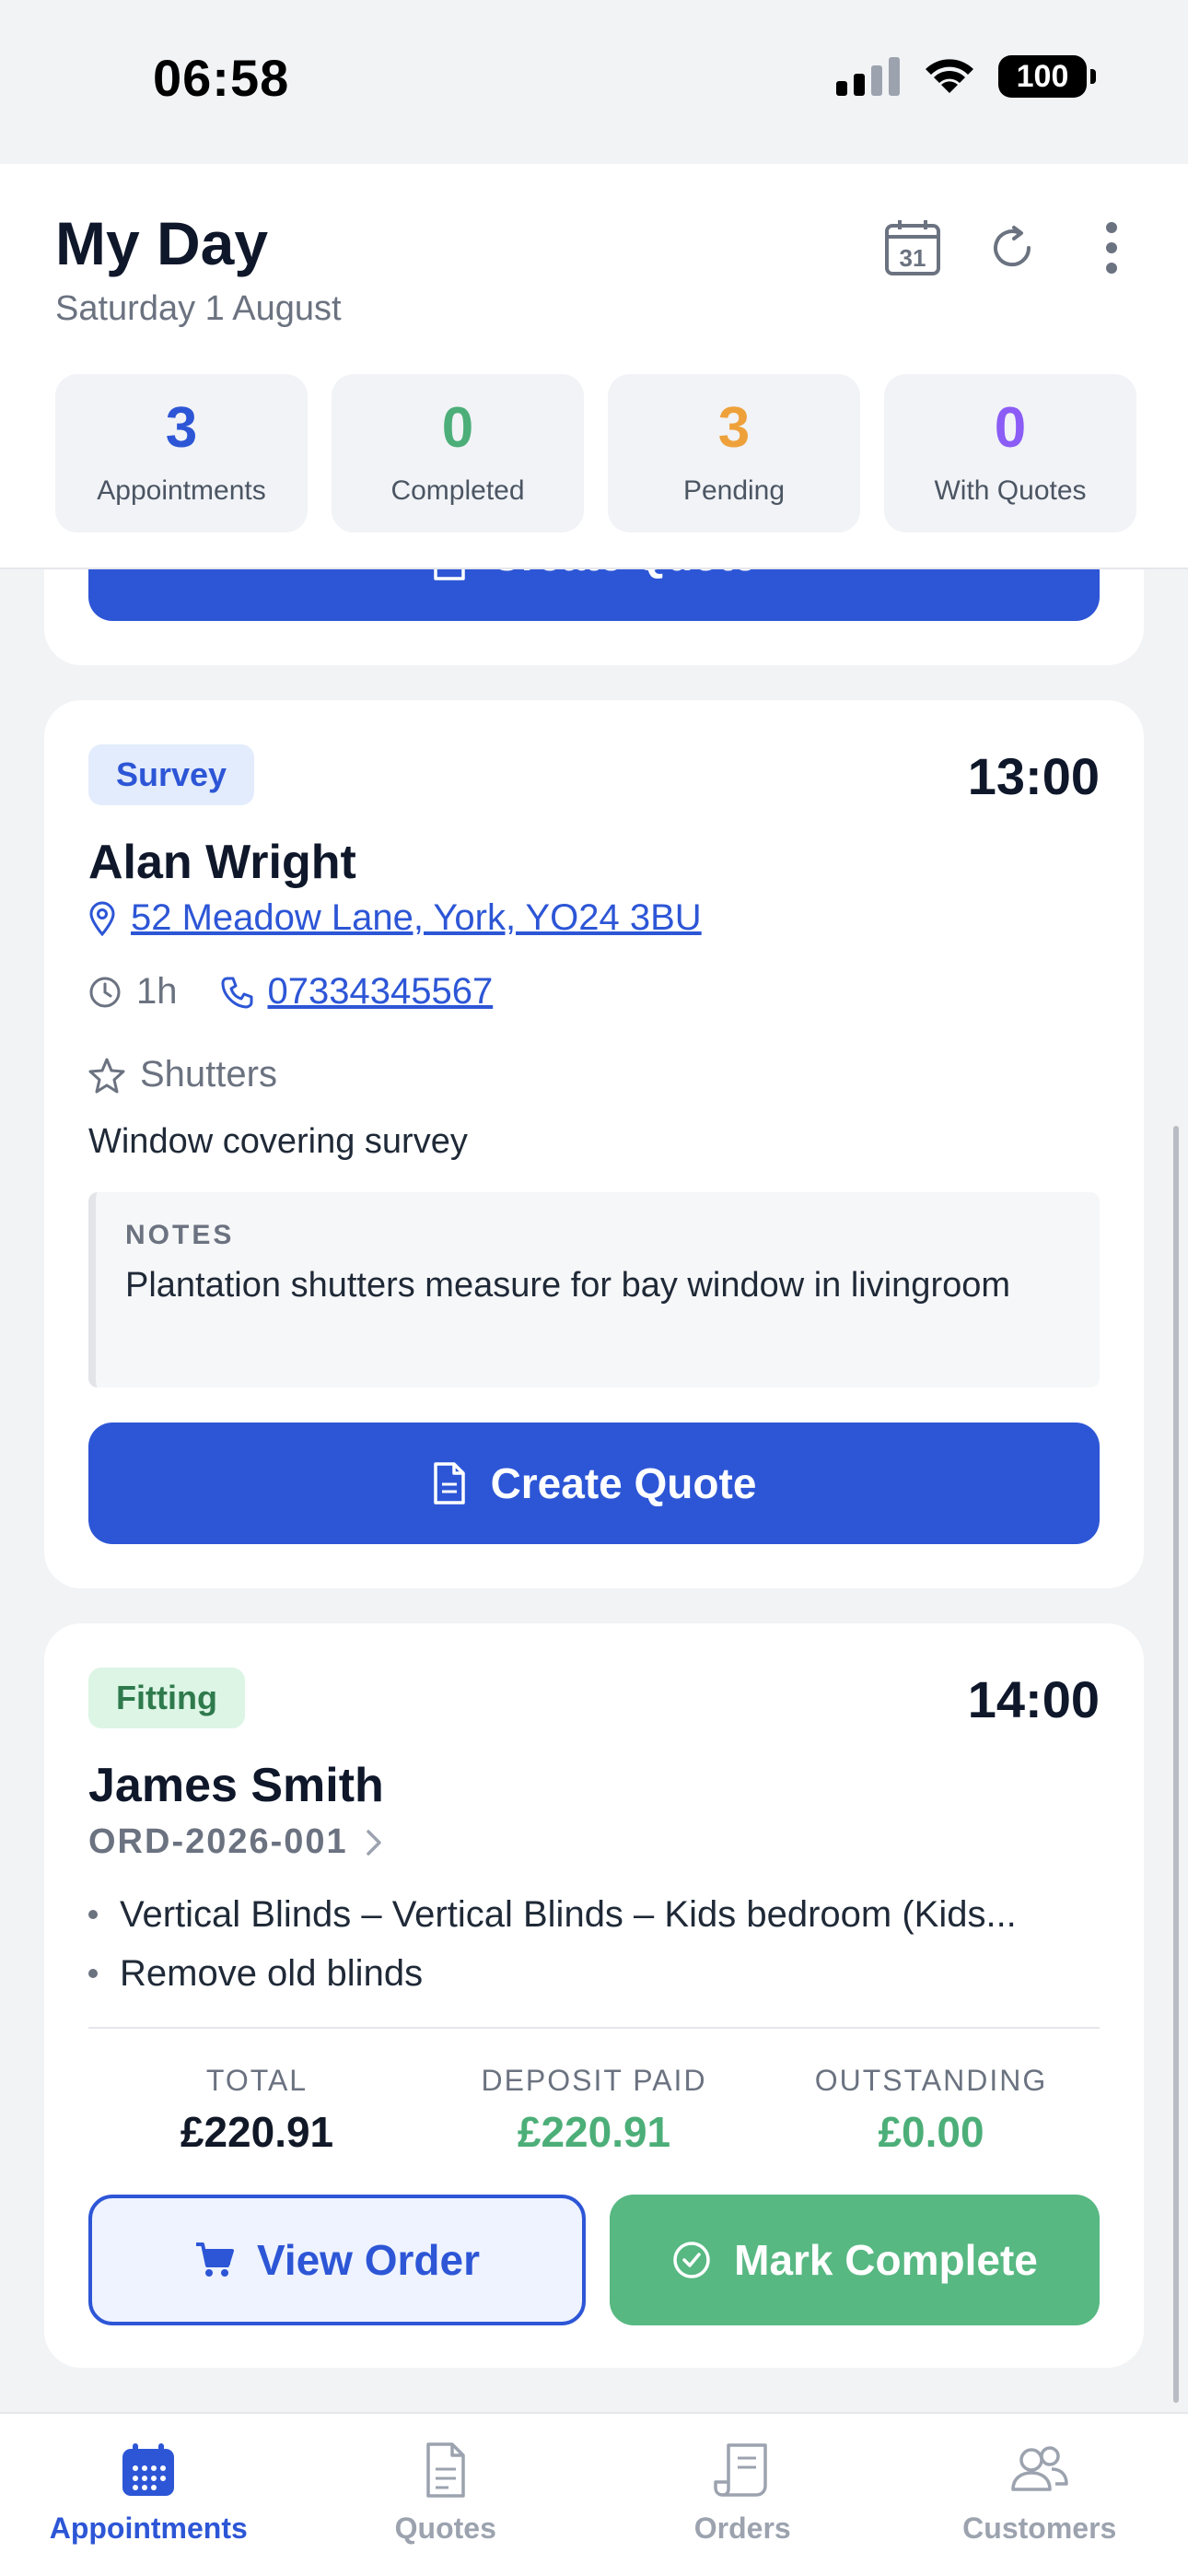  I want to click on customer-name: Alan Wright, so click(222, 862).